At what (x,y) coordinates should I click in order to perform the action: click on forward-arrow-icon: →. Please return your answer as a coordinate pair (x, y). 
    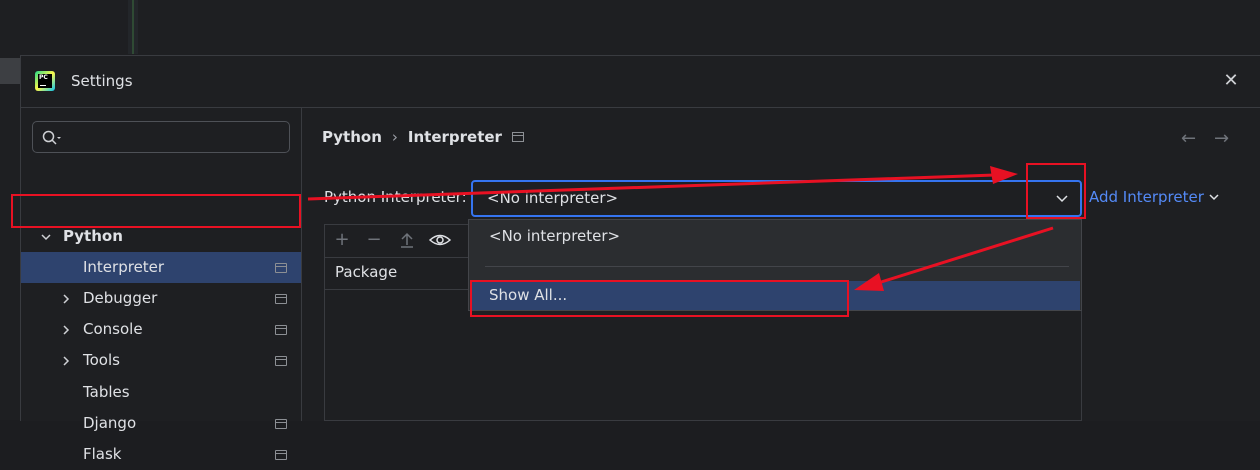
    Looking at the image, I should click on (1221, 139).